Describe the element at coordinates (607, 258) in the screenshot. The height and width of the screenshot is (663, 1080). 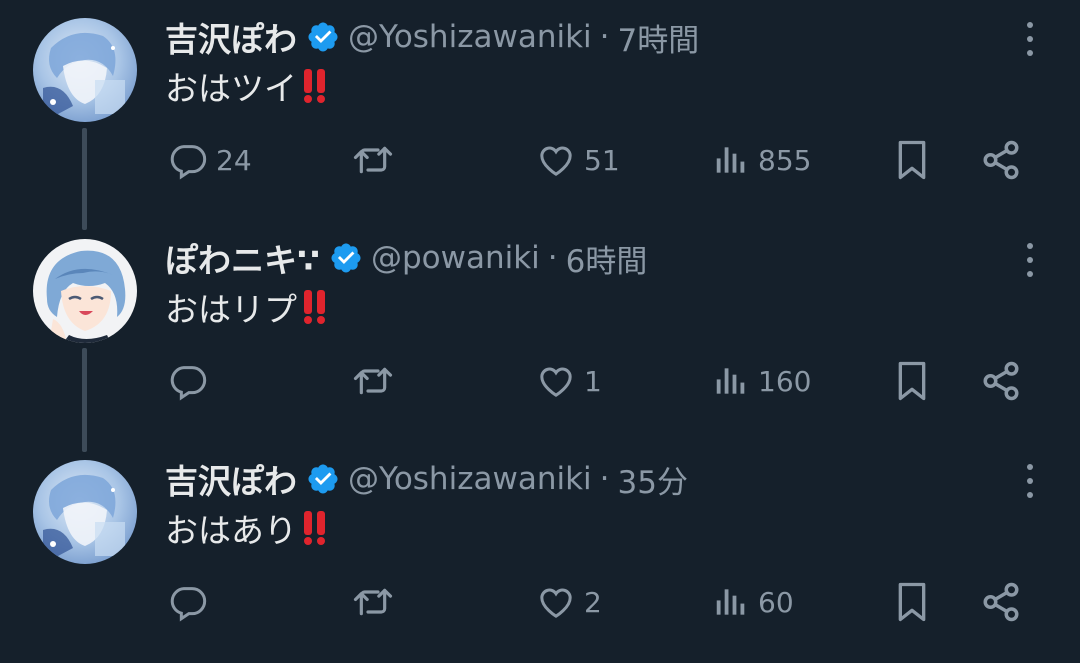
I see `timestamp: 6時間` at that location.